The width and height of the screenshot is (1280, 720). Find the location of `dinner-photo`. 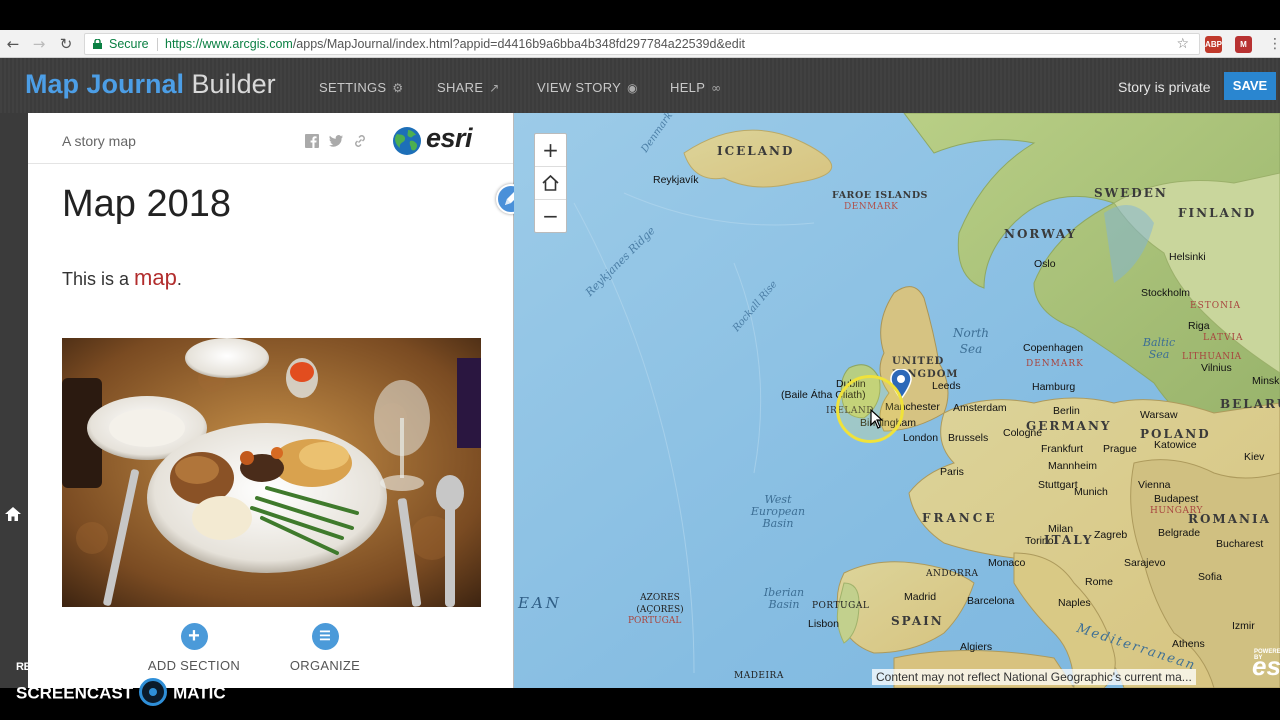

dinner-photo is located at coordinates (271, 472).